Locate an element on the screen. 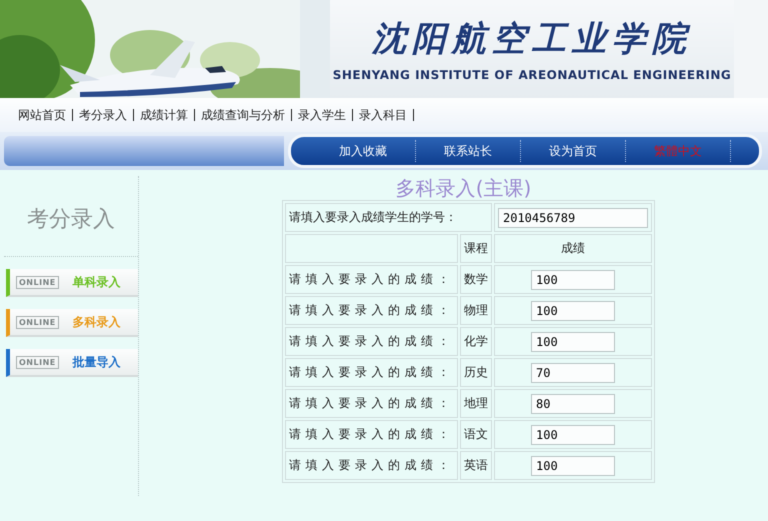 Image resolution: width=768 pixels, height=521 pixels. sidebar-label: 单科录入 is located at coordinates (96, 282).